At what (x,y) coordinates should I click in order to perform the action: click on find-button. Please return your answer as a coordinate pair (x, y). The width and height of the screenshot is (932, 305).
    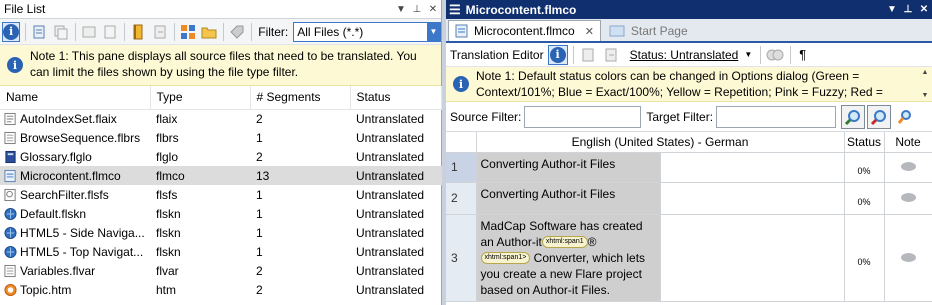
    Looking at the image, I should click on (853, 116).